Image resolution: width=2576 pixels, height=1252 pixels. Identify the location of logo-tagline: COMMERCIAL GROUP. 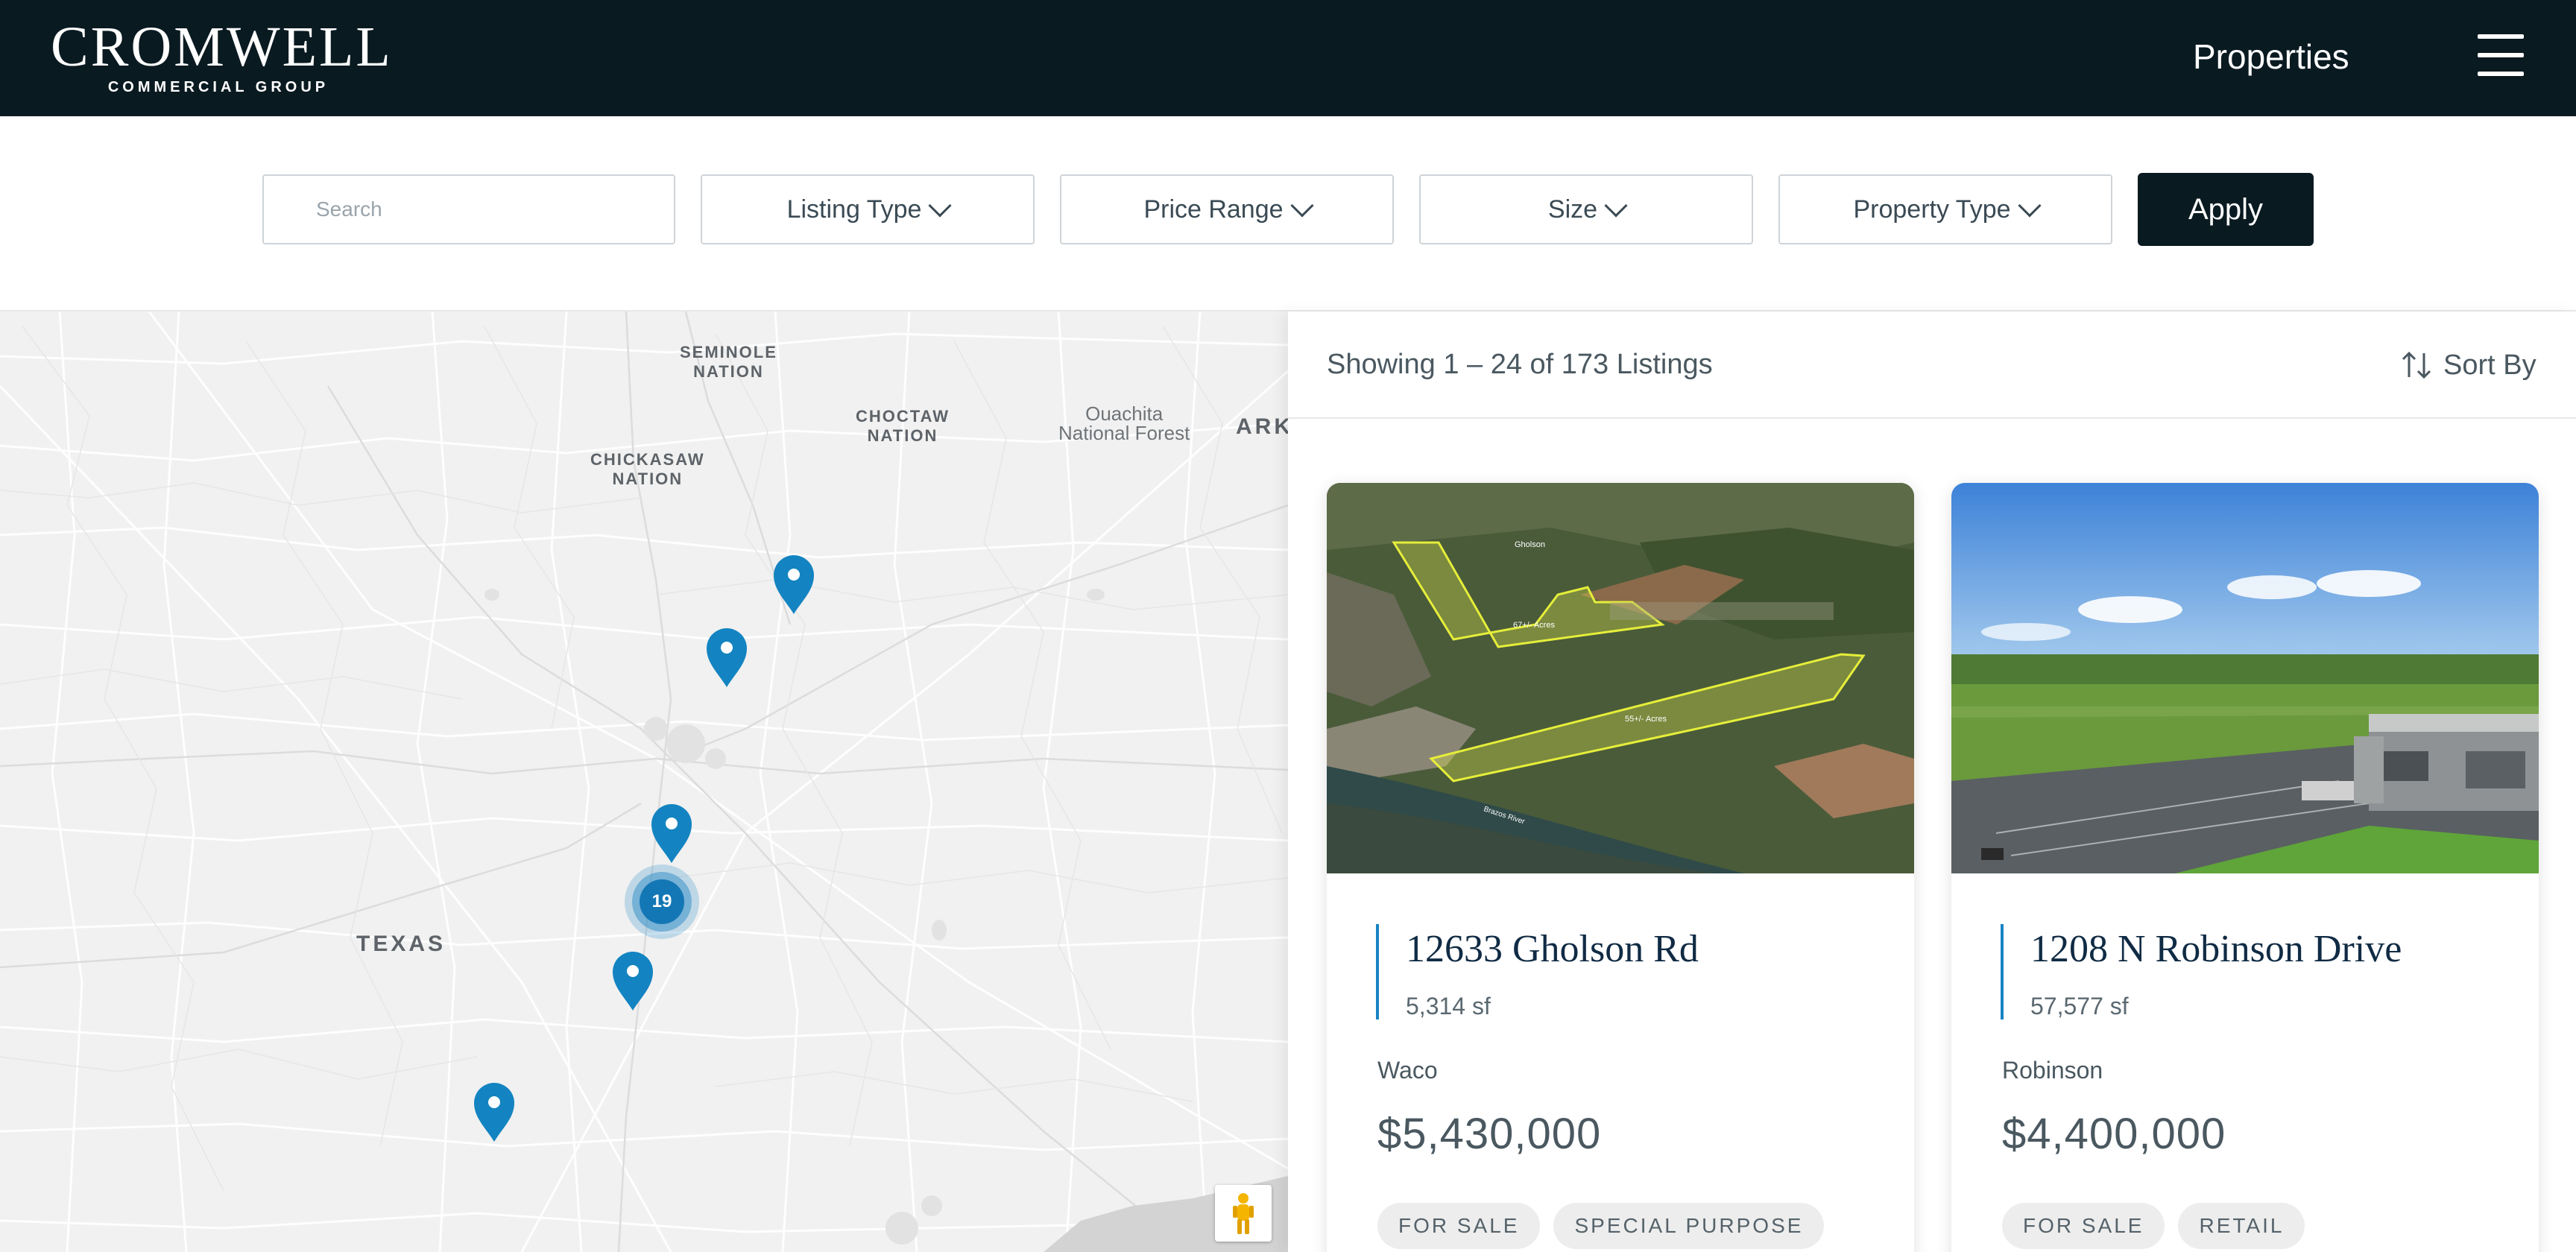
(218, 87).